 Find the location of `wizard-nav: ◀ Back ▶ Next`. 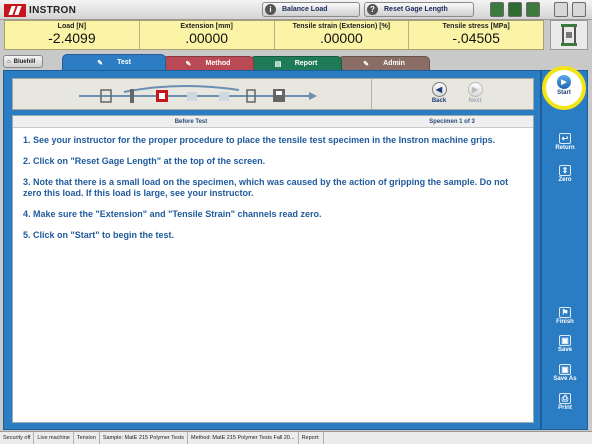

wizard-nav: ◀ Back ▶ Next is located at coordinates (452, 94).